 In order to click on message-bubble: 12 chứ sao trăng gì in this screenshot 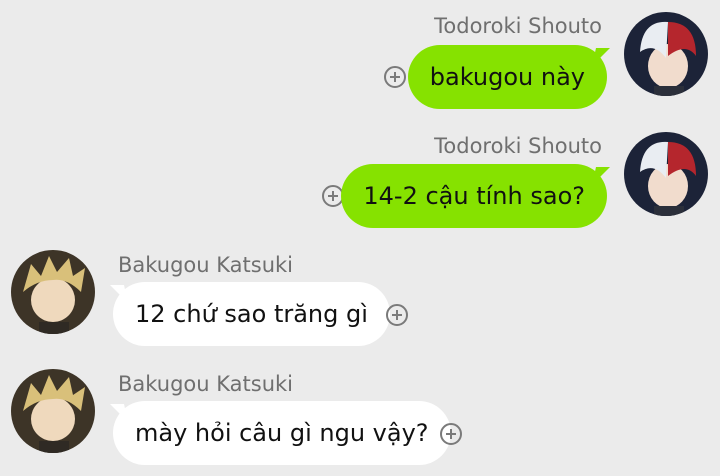, I will do `click(251, 314)`.